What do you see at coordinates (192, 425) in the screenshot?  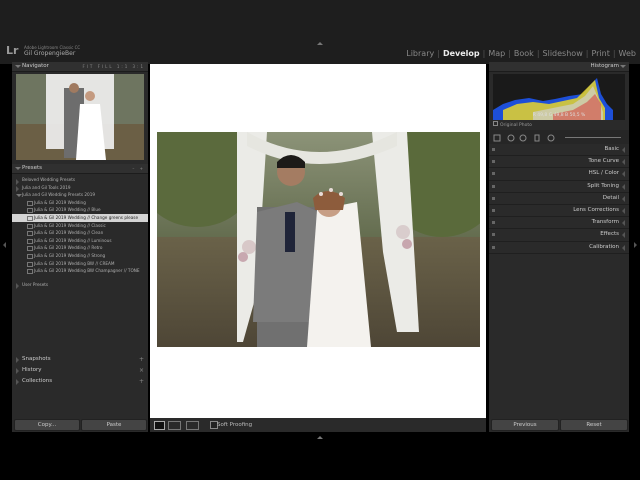 I see `before-after-split-icon` at bounding box center [192, 425].